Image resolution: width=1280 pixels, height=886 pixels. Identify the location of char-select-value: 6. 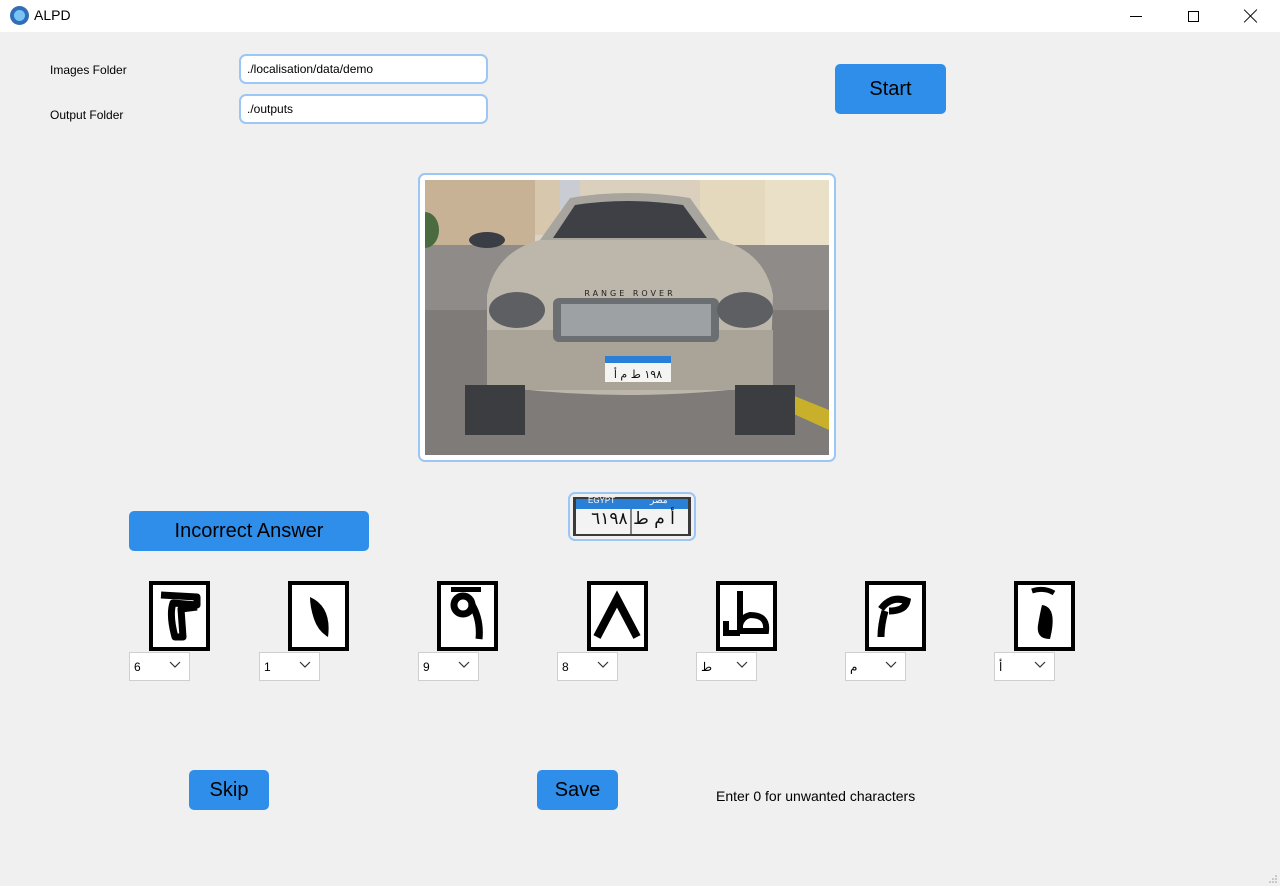
(137, 667).